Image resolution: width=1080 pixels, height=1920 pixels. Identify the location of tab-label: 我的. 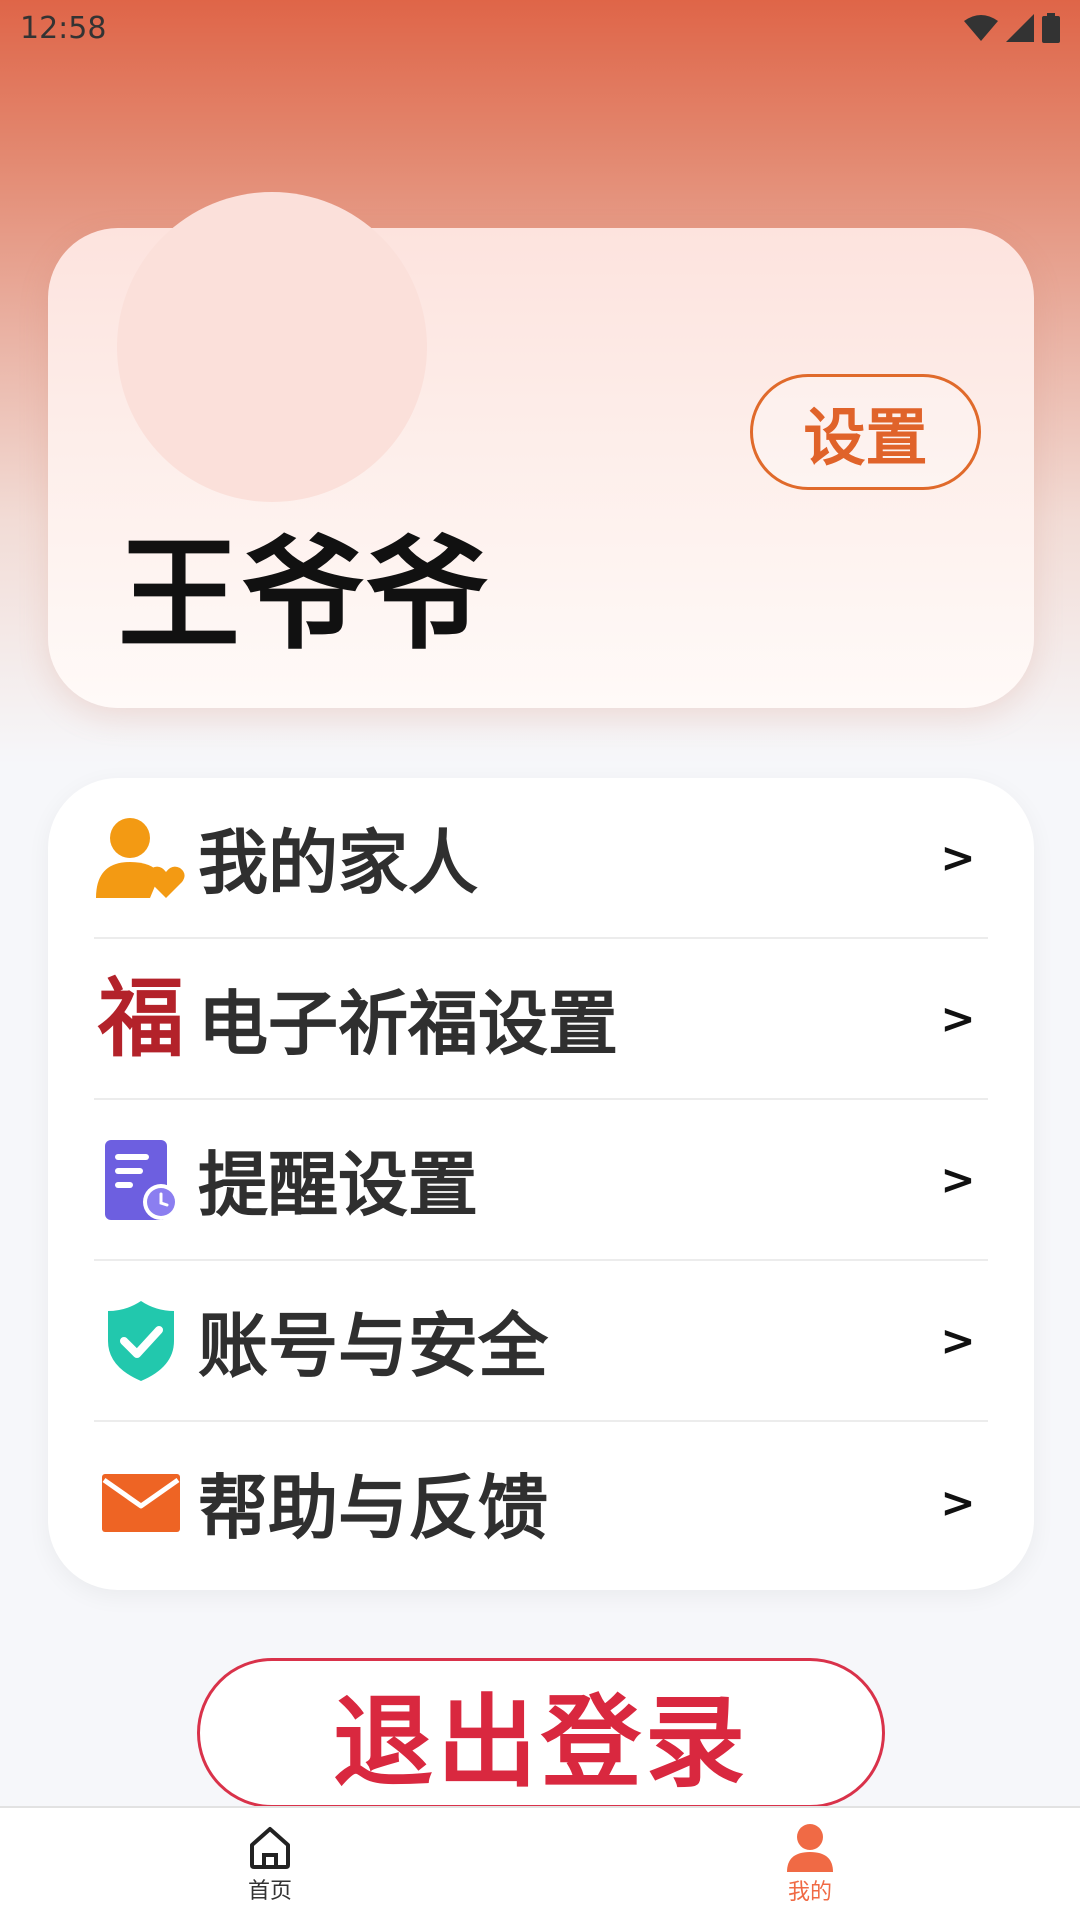
(809, 1892).